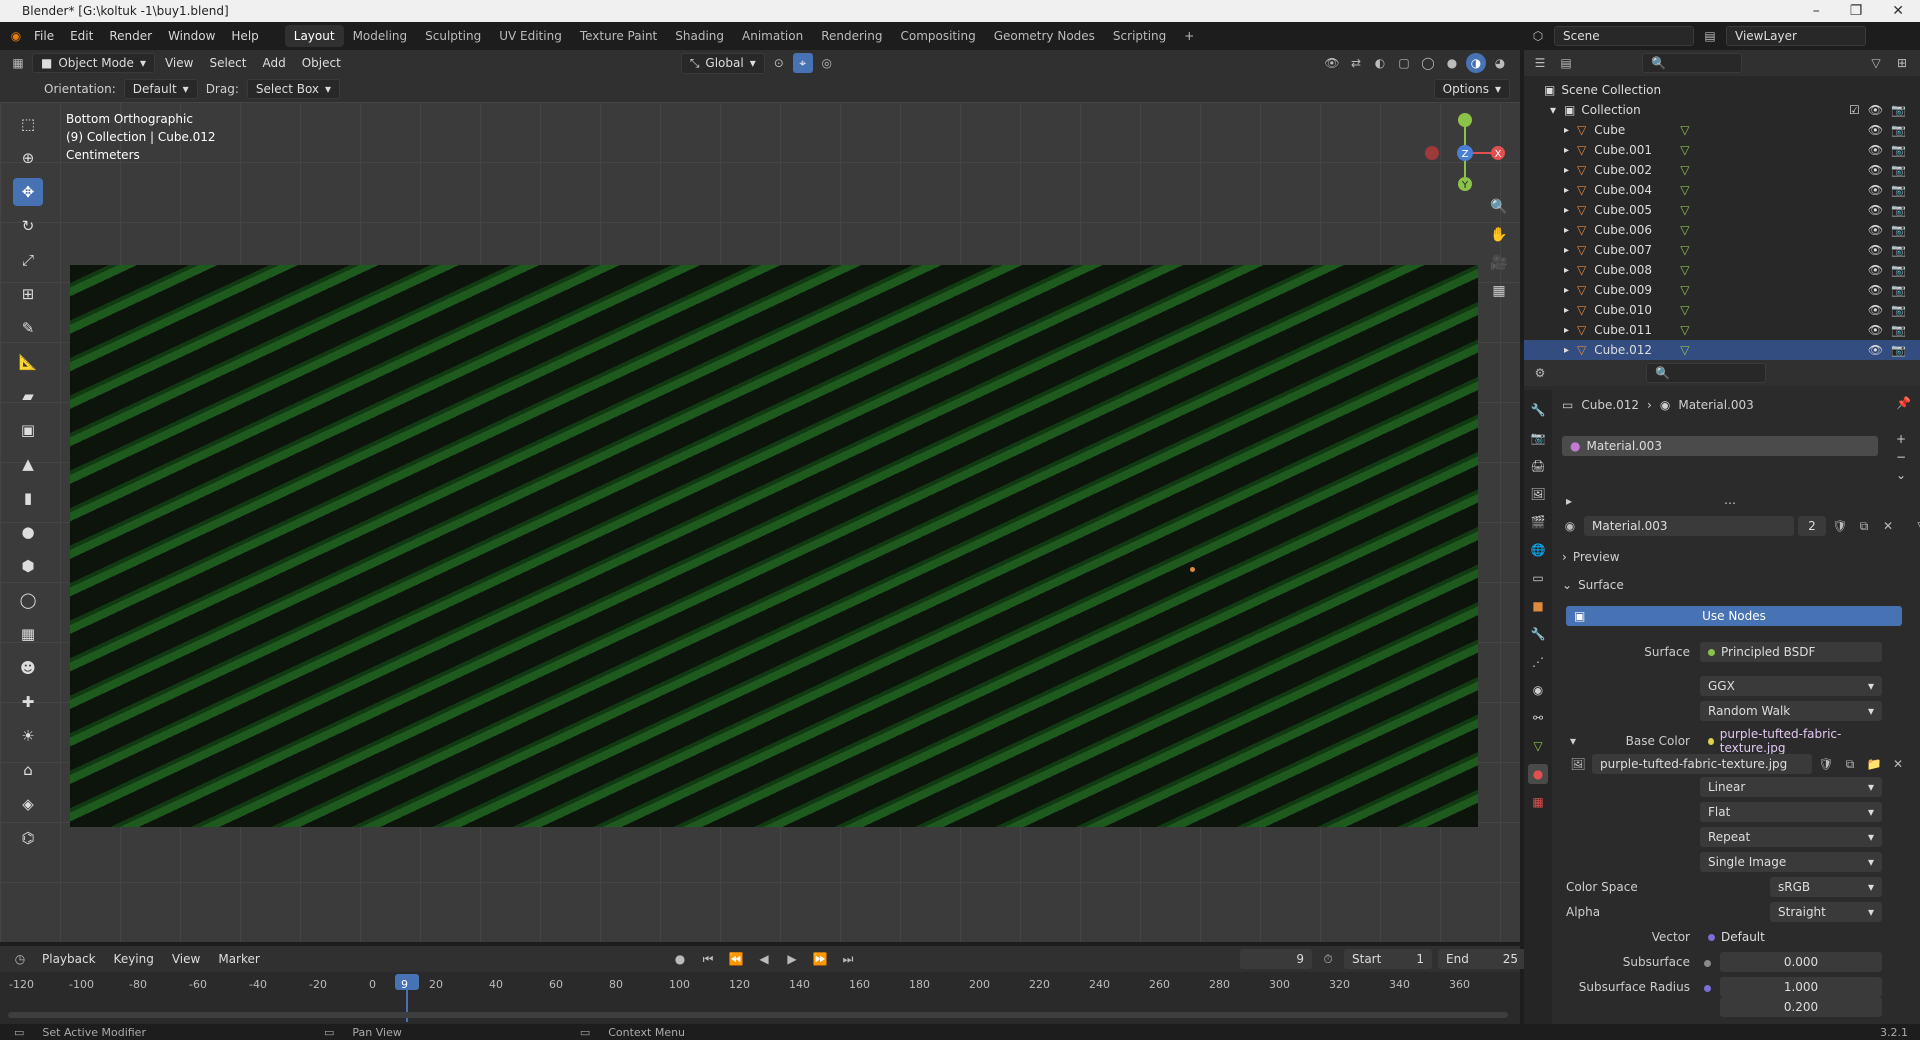  I want to click on navigation-gizmo: Z X Y, so click(1465, 153).